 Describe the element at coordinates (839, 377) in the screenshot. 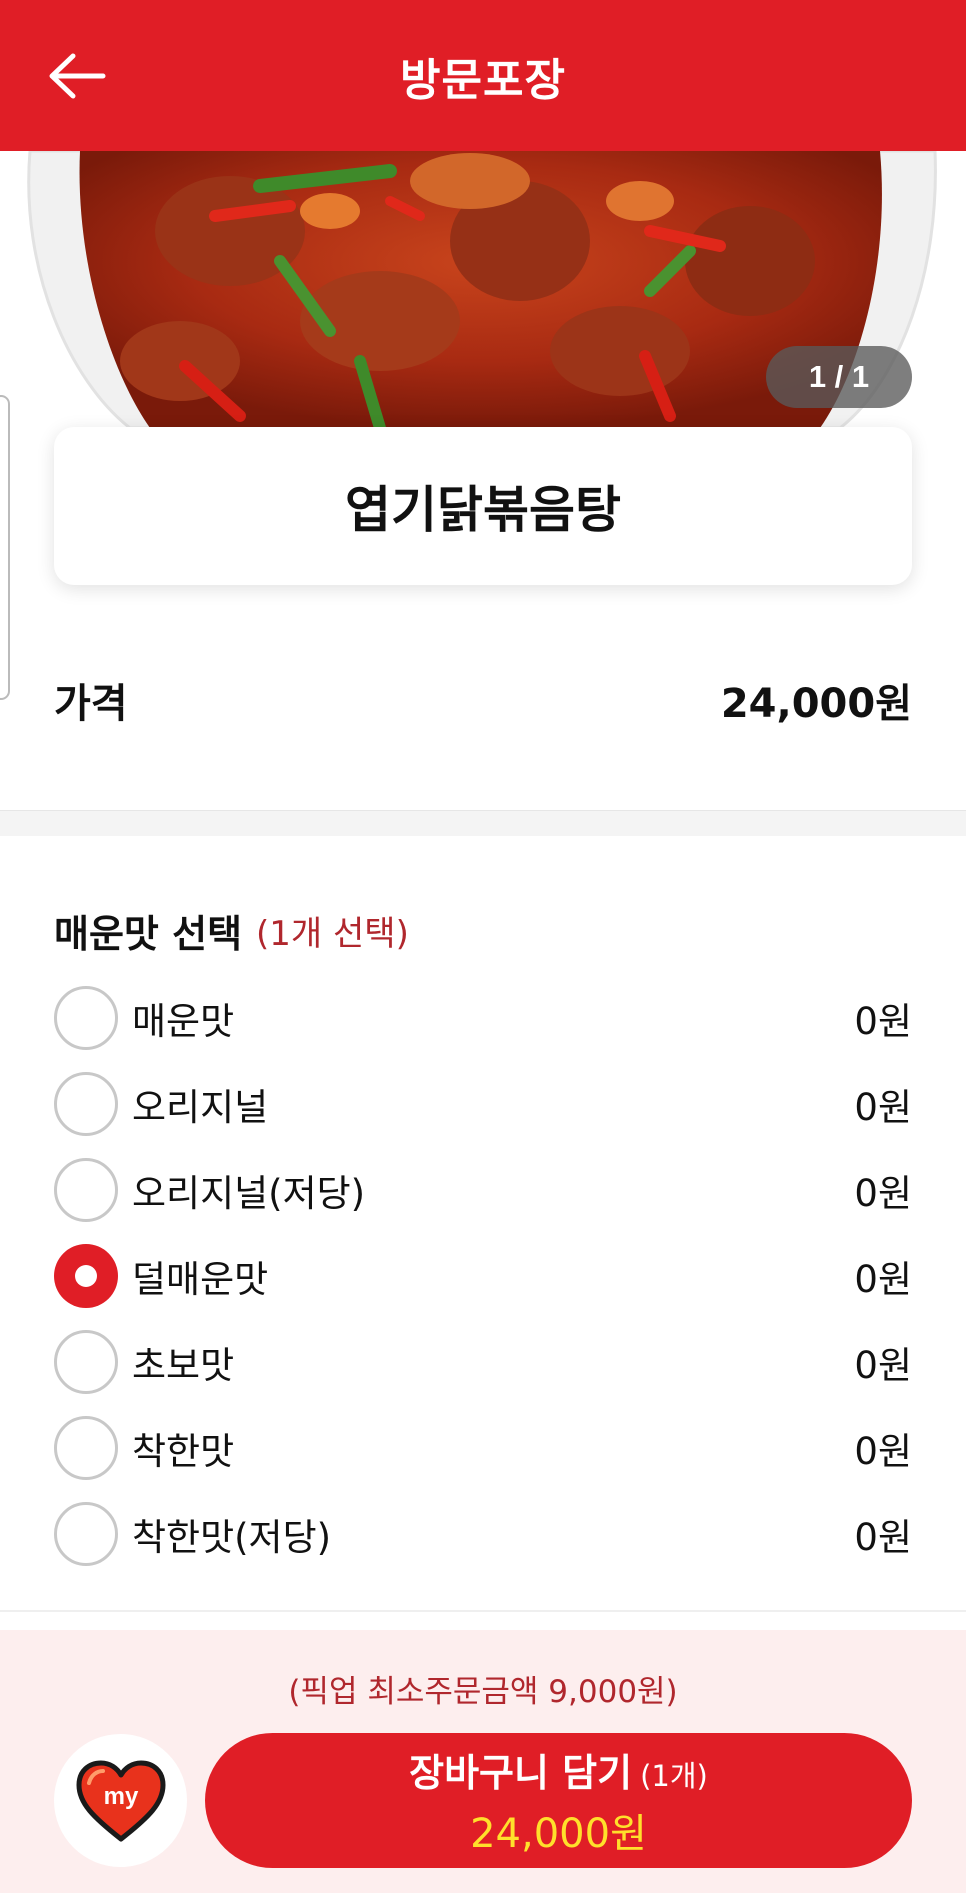

I see `image-counter: 1 / 1` at that location.